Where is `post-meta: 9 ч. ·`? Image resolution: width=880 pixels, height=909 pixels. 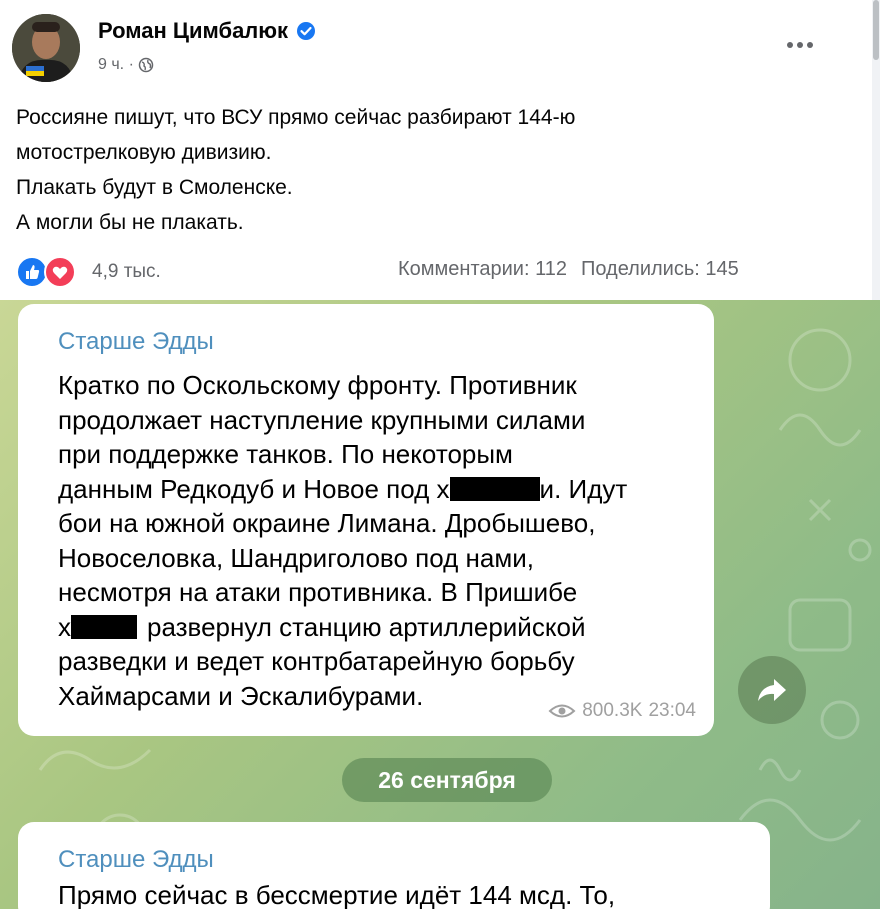
post-meta: 9 ч. · is located at coordinates (126, 65).